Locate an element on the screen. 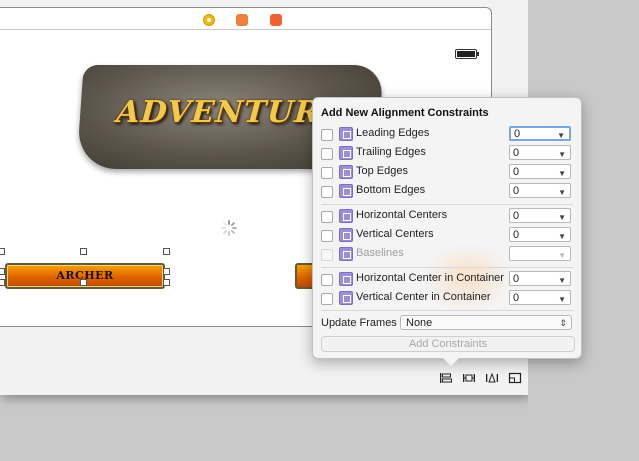 The width and height of the screenshot is (639, 461). bottom-edges-value-combo: 0 ▼ is located at coordinates (540, 190).